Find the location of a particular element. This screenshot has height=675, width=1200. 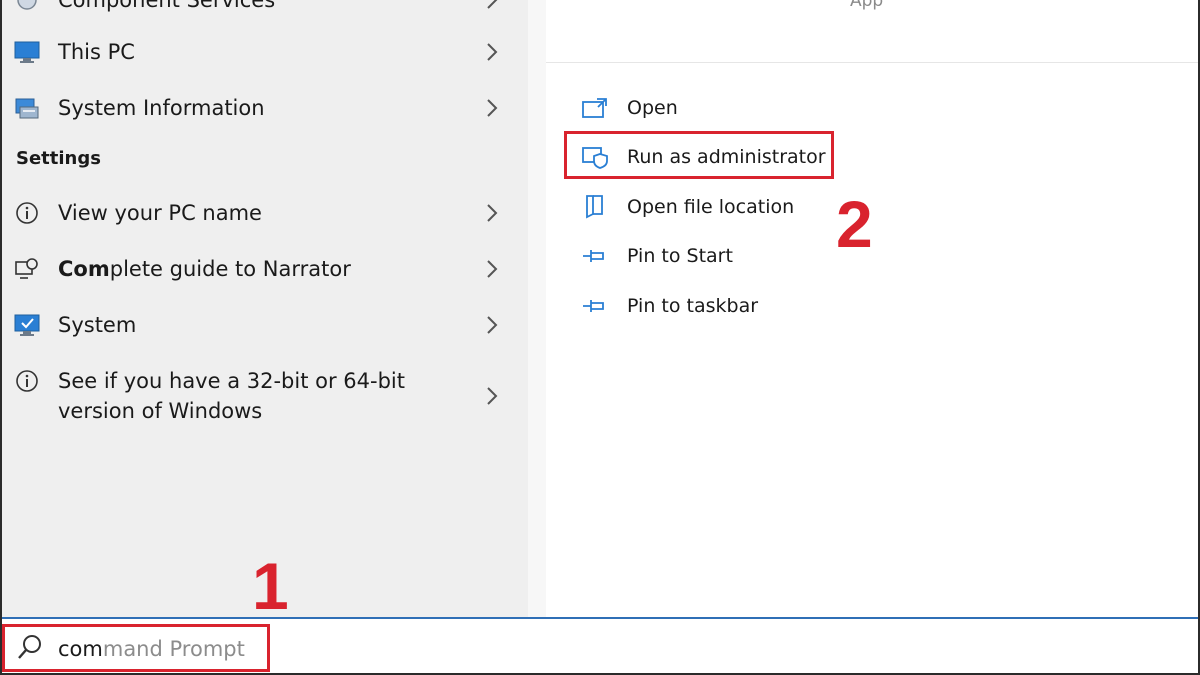

action-label: Open file location is located at coordinates (711, 207).